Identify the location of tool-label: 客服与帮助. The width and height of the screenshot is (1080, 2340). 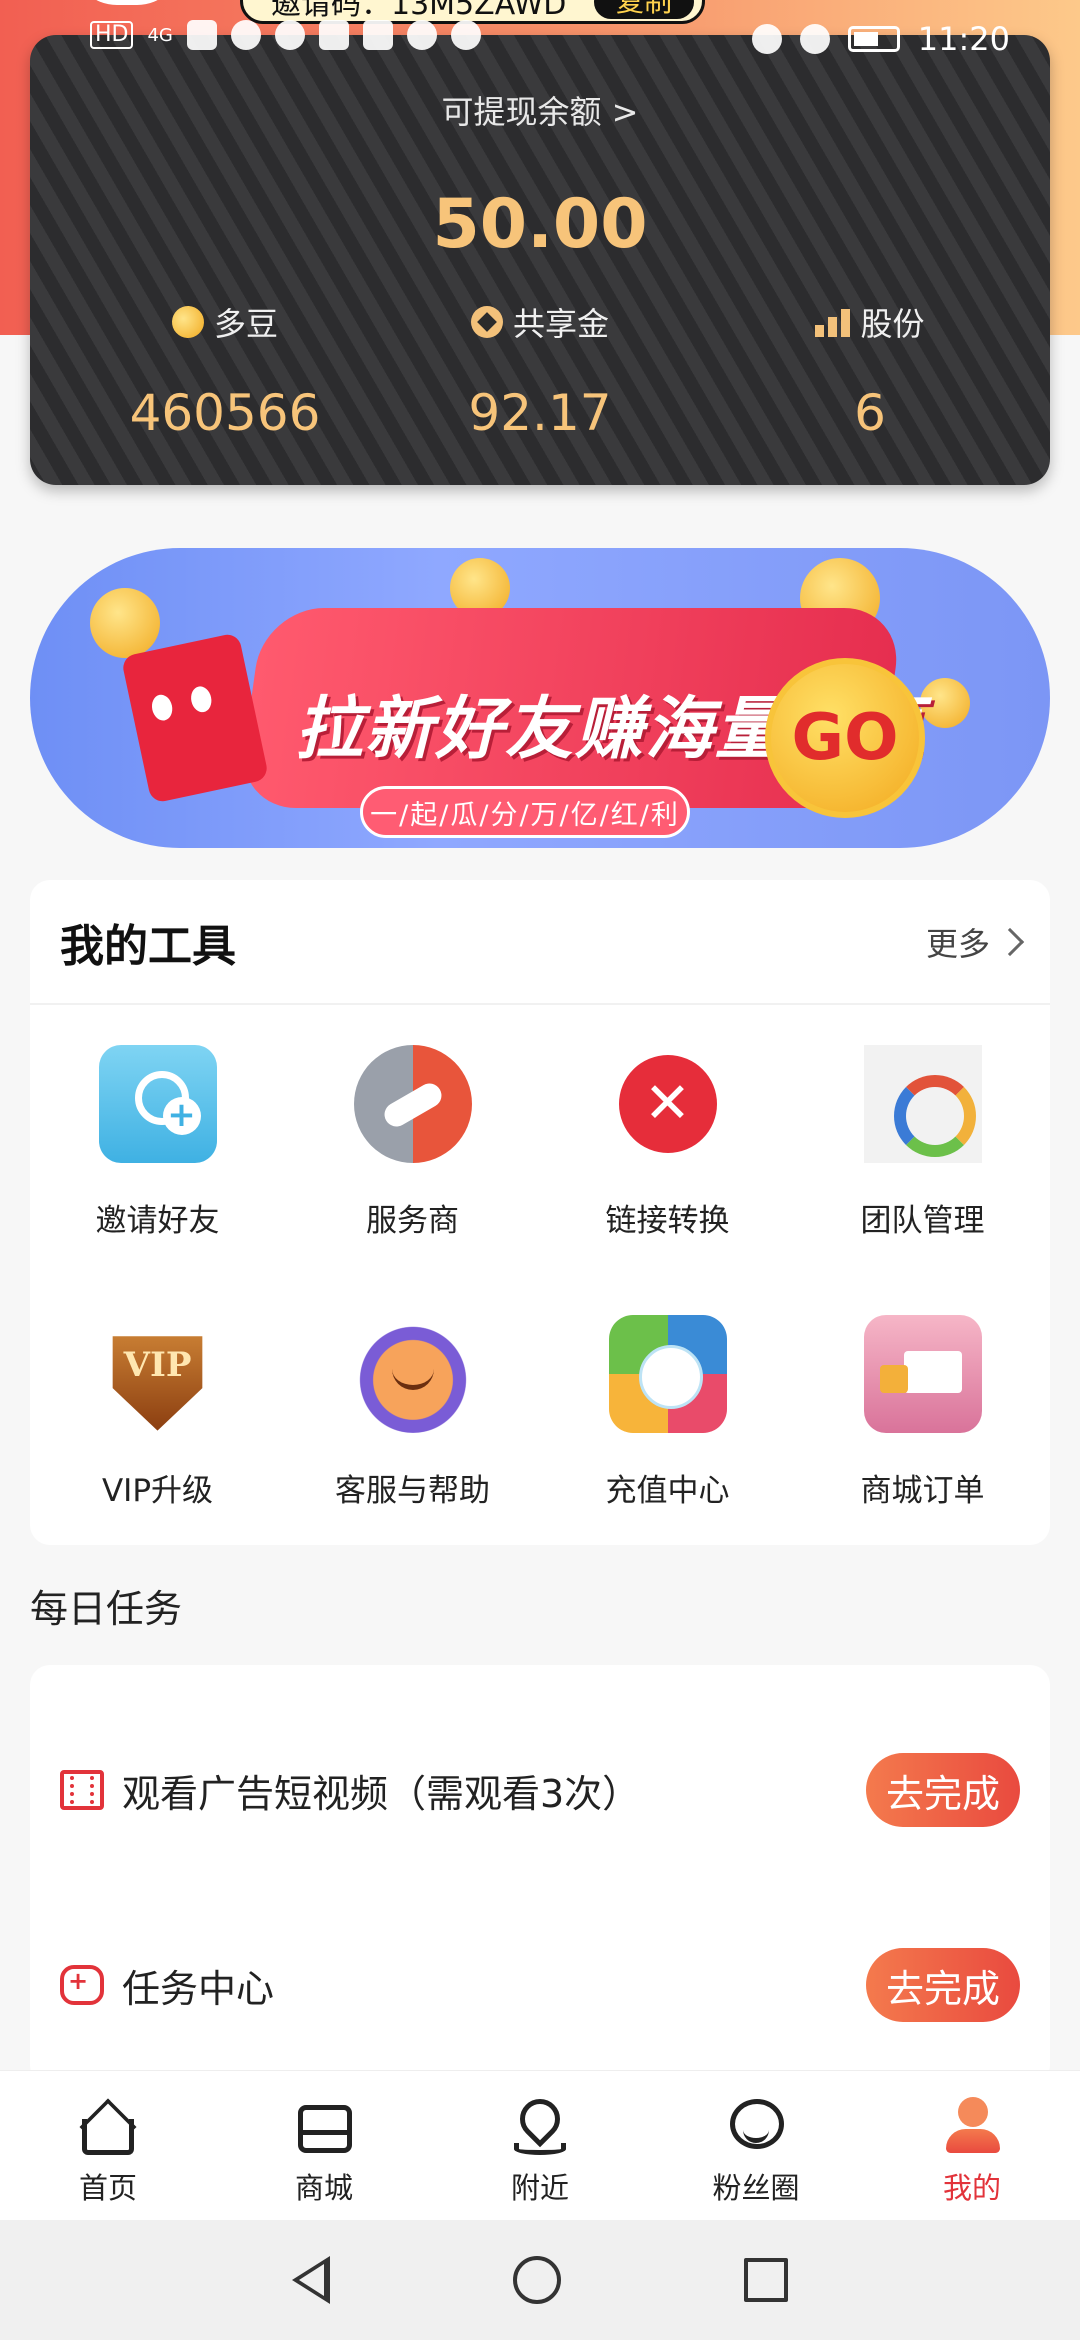
(412, 1491).